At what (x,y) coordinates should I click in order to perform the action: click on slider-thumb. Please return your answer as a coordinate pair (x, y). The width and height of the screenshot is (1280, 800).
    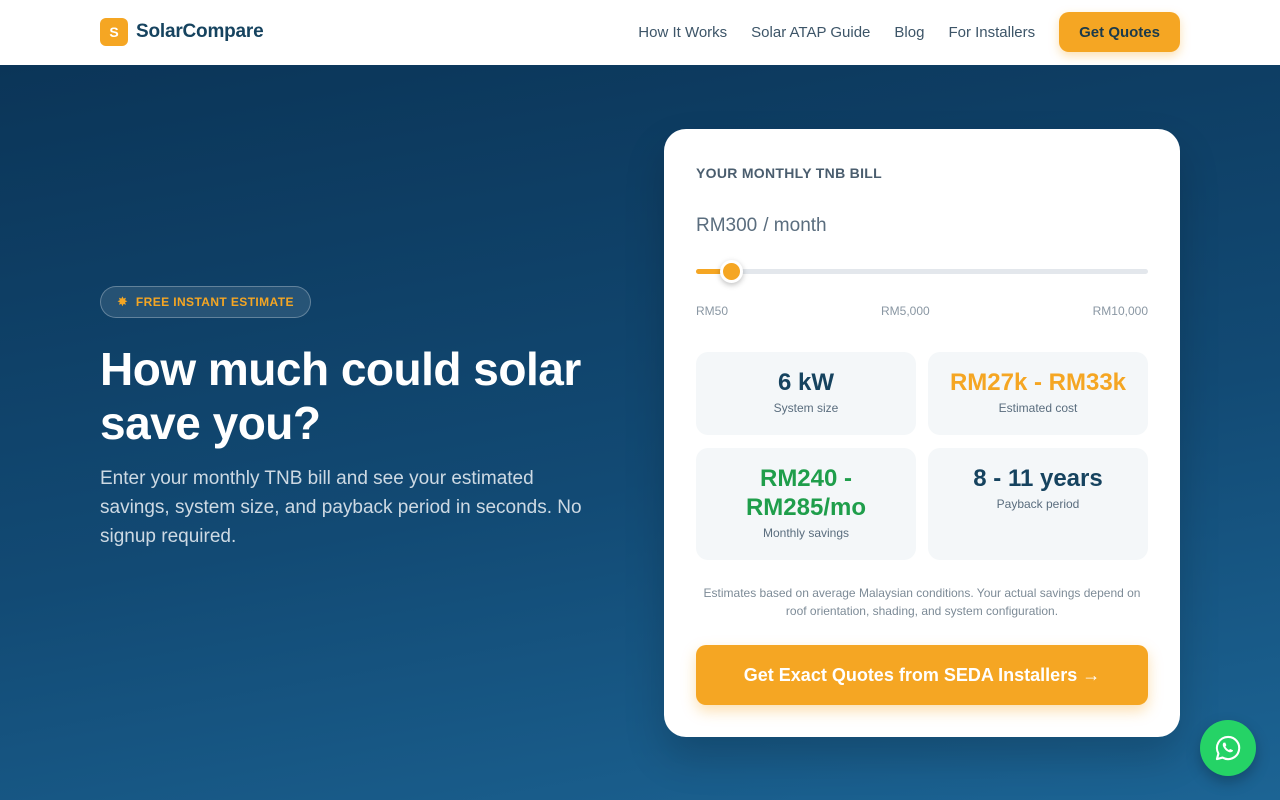
    Looking at the image, I should click on (731, 271).